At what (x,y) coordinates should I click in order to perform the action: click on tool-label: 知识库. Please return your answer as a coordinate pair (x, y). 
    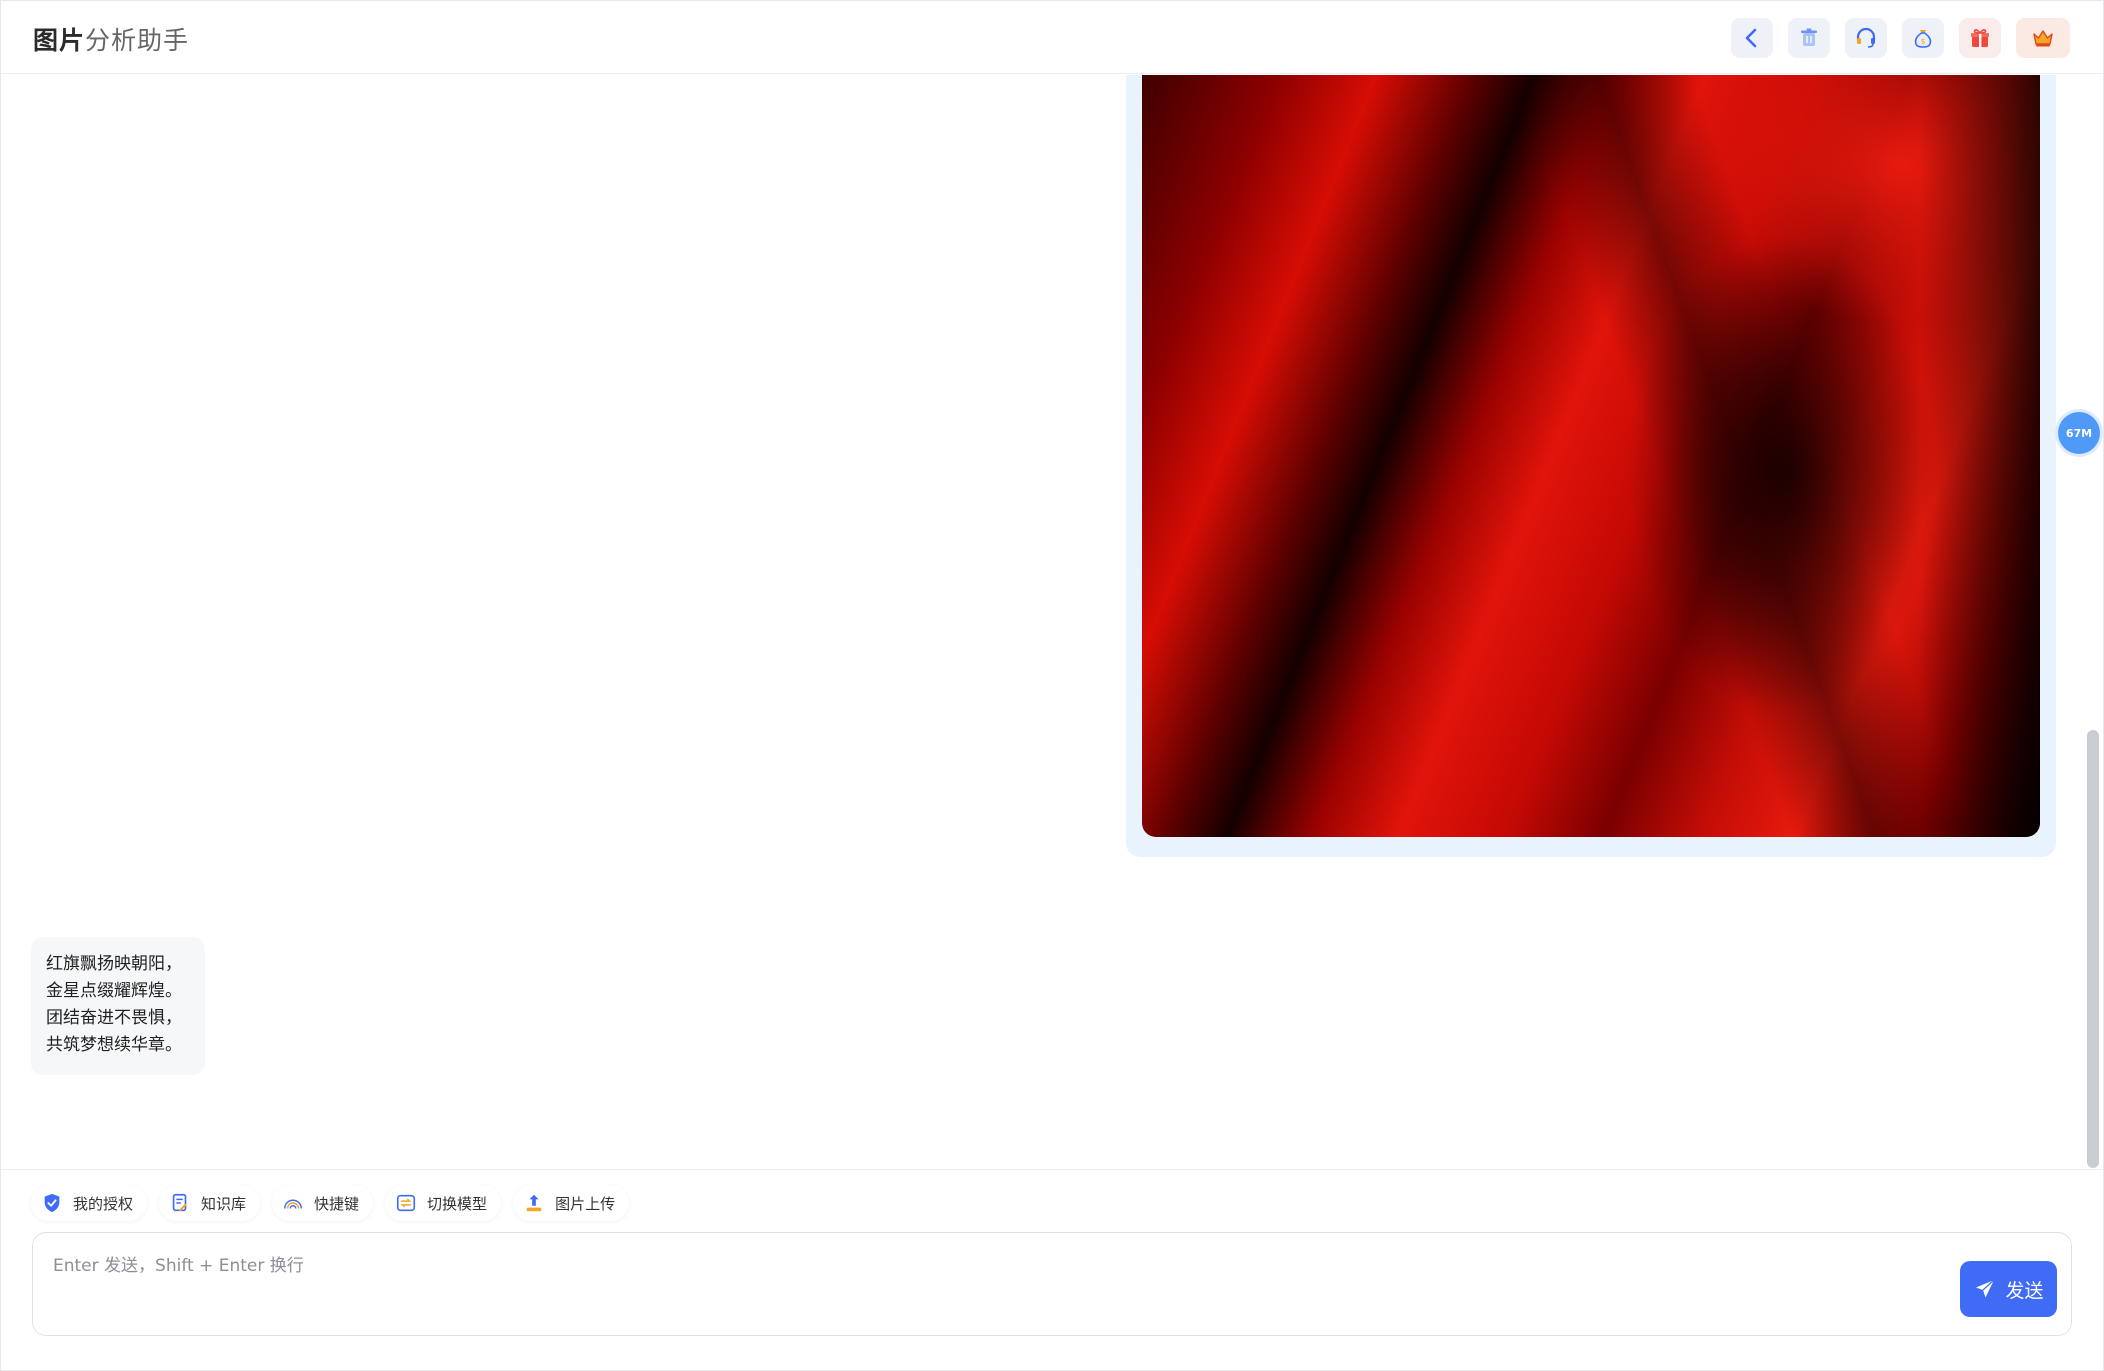
    Looking at the image, I should click on (224, 1203).